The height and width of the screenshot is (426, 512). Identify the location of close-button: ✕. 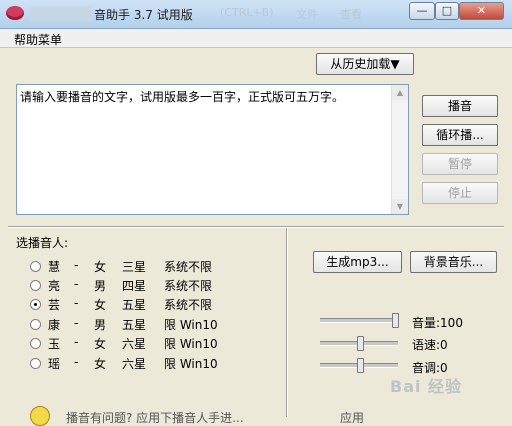
(481, 11).